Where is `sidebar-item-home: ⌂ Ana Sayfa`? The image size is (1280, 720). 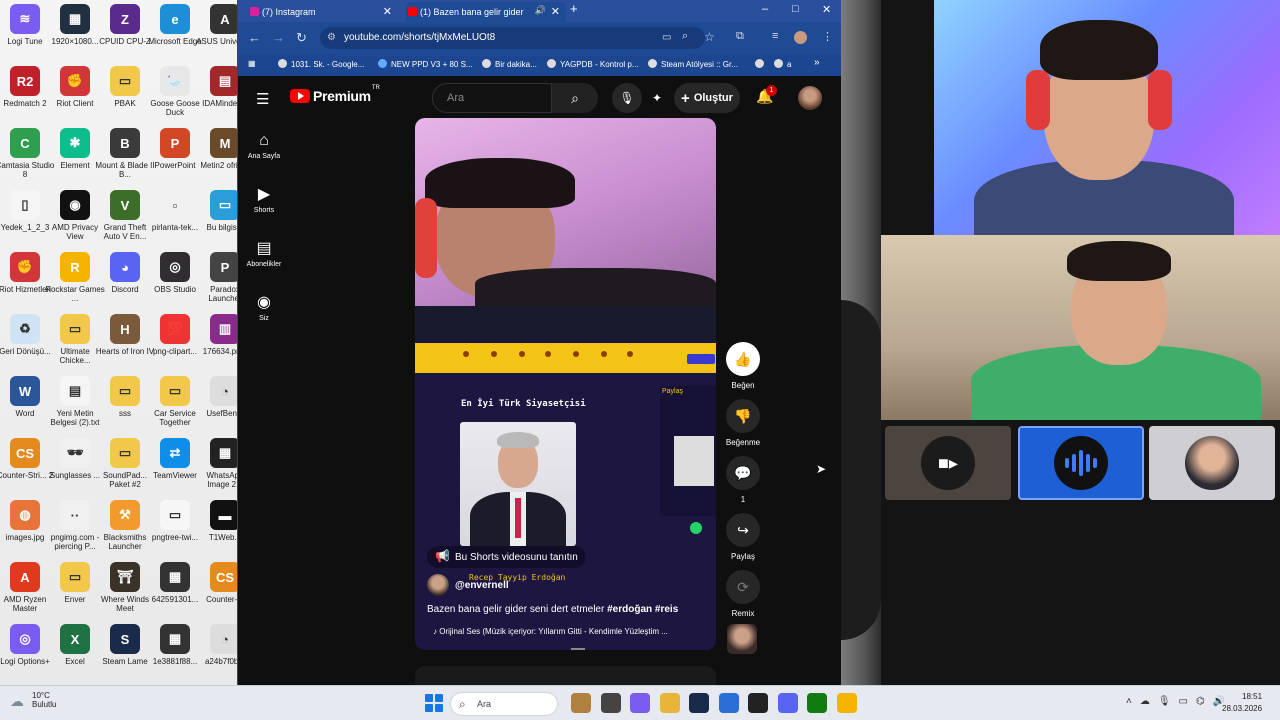 sidebar-item-home: ⌂ Ana Sayfa is located at coordinates (264, 147).